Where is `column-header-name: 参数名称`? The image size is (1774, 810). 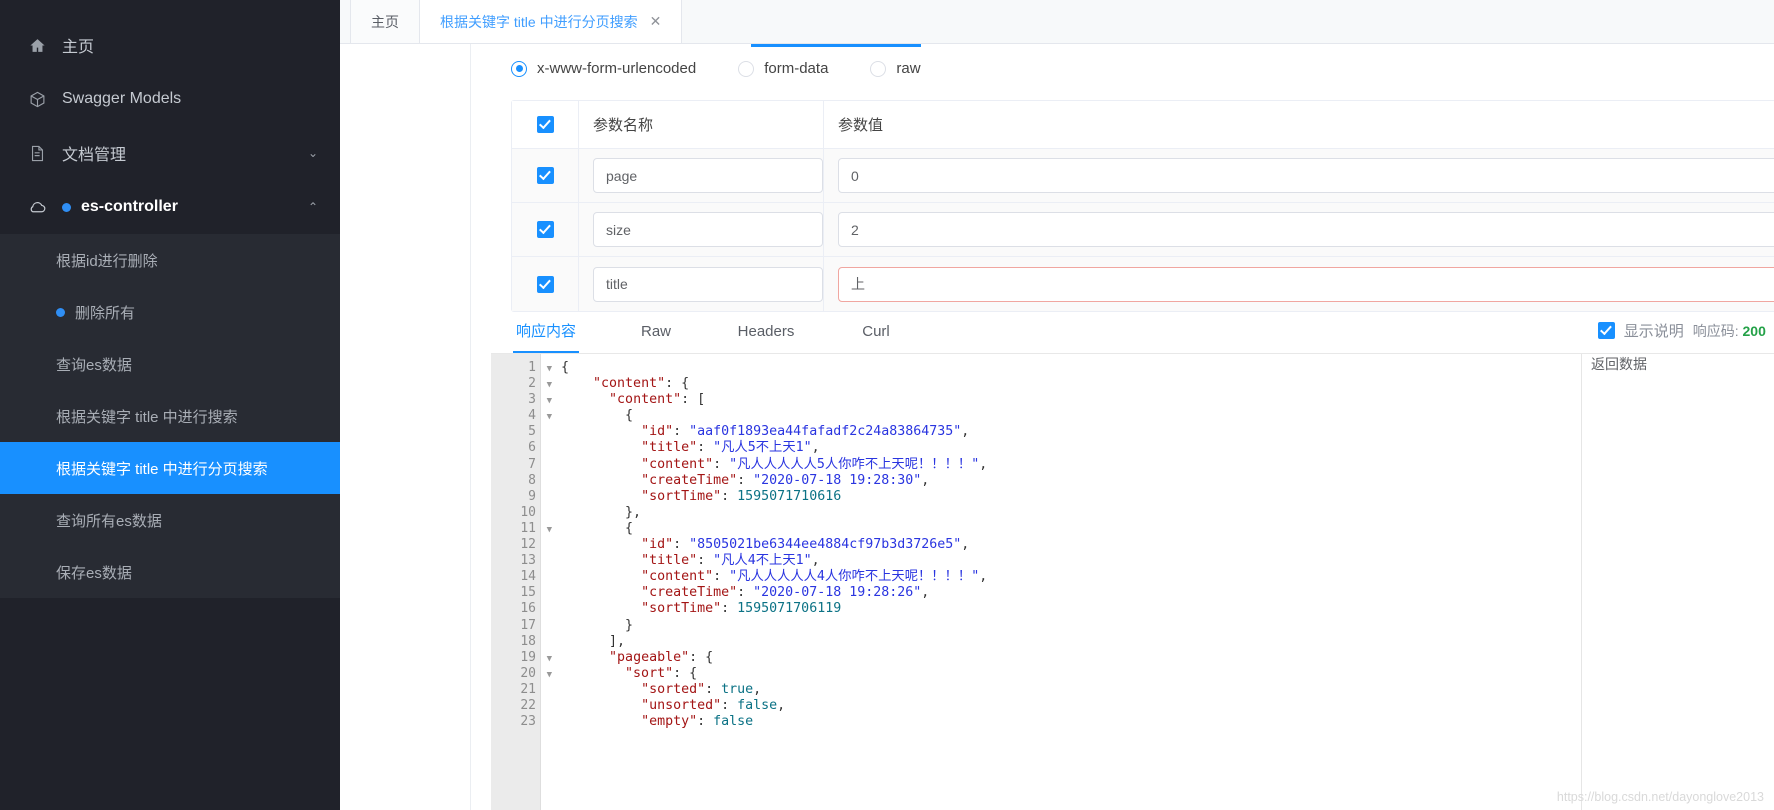 column-header-name: 参数名称 is located at coordinates (701, 124).